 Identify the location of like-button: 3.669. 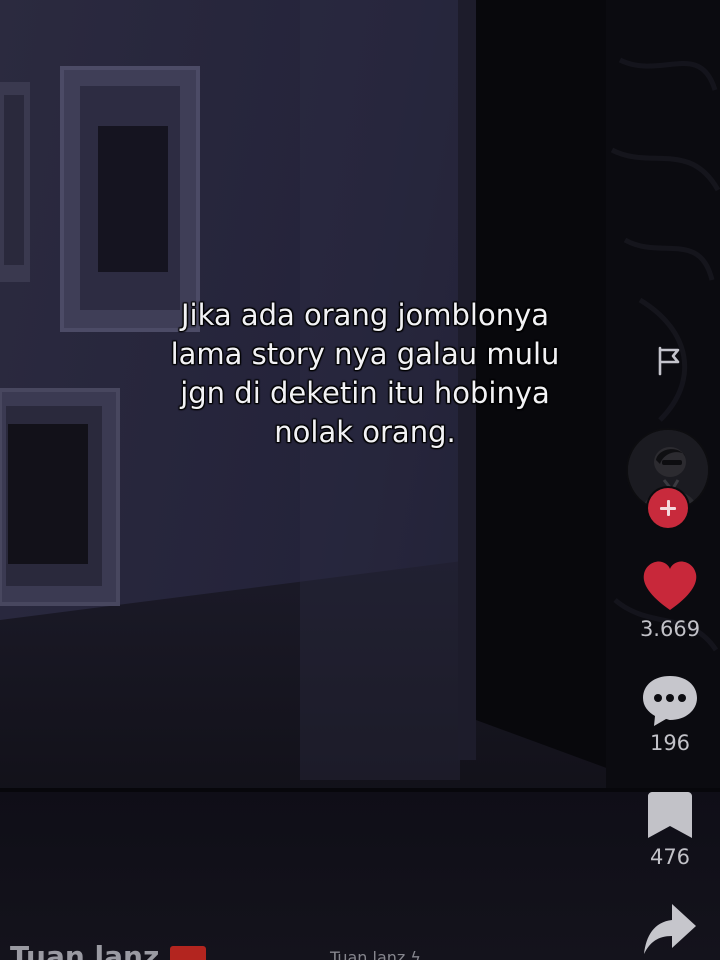
(670, 600).